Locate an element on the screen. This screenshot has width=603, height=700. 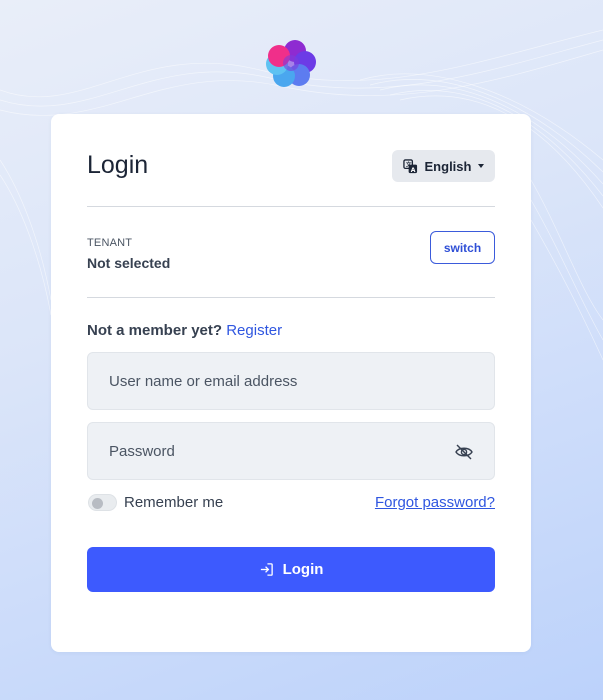
translate-icon: 文 A is located at coordinates (409, 165).